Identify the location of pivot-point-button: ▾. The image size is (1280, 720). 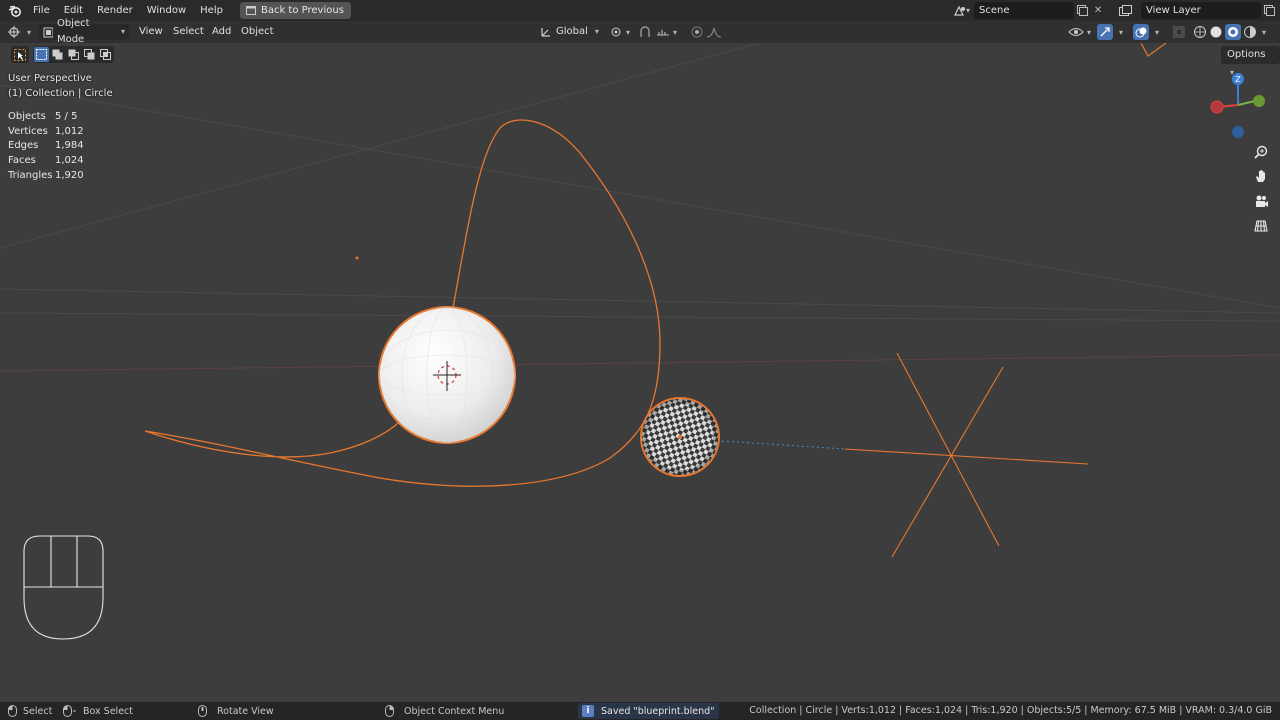
(619, 32).